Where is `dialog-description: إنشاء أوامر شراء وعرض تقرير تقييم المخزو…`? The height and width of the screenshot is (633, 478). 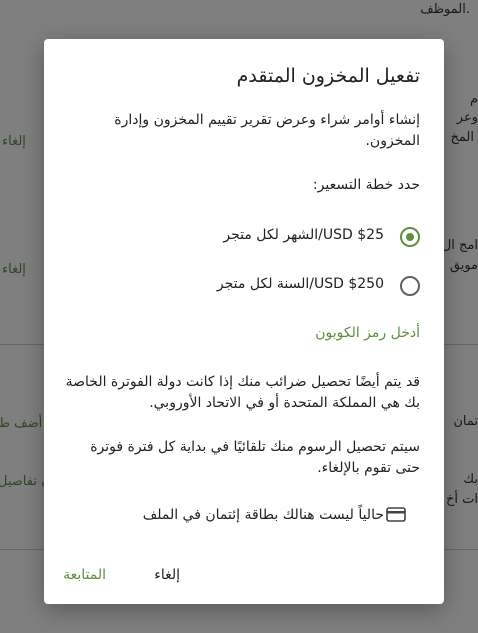
dialog-description: إنشاء أوامر شراء وعرض تقرير تقييم المخزو… is located at coordinates (267, 130).